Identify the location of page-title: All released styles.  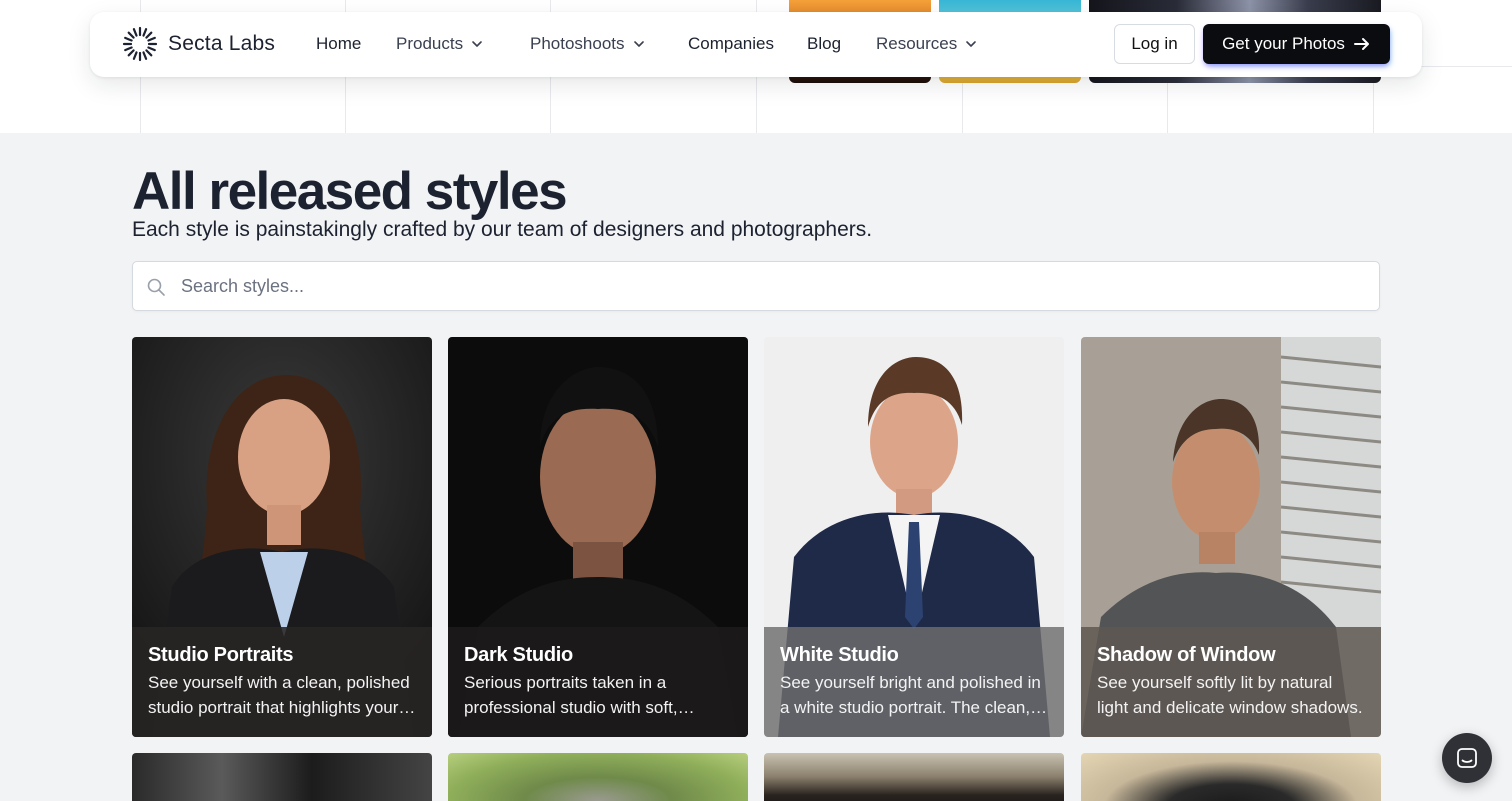
(350, 191).